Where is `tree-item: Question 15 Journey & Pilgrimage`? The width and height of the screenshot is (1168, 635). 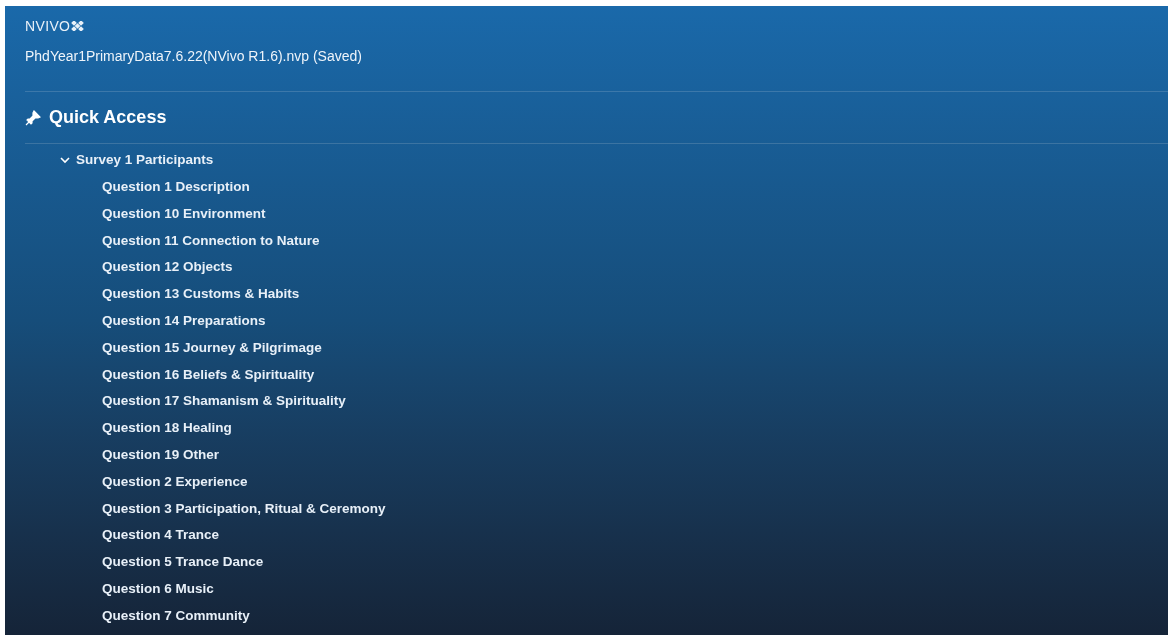
tree-item: Question 15 Journey & Pilgrimage is located at coordinates (212, 348).